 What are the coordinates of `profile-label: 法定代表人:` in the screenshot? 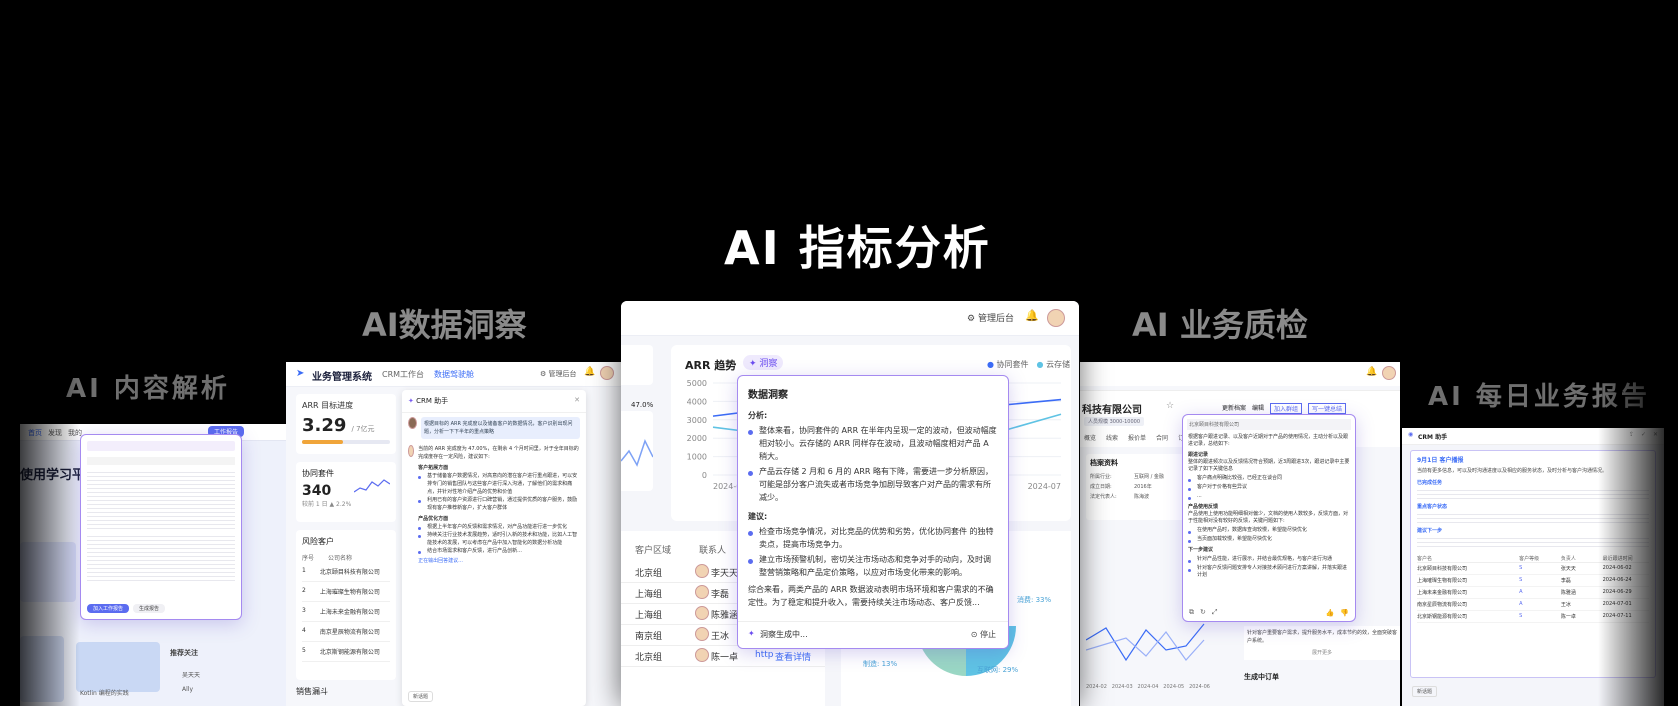 It's located at (1103, 497).